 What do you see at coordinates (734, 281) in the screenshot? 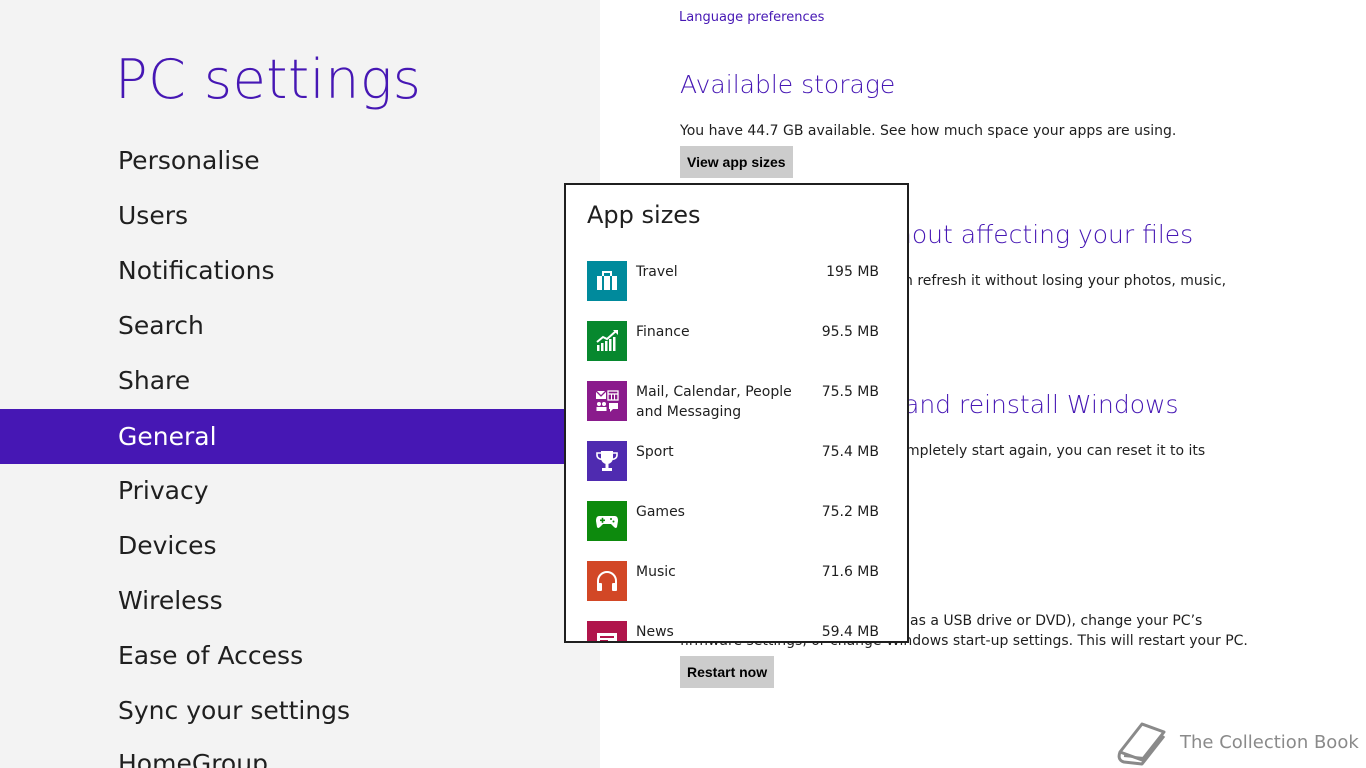
I see `app-row-travel: Travel 195 MB` at bounding box center [734, 281].